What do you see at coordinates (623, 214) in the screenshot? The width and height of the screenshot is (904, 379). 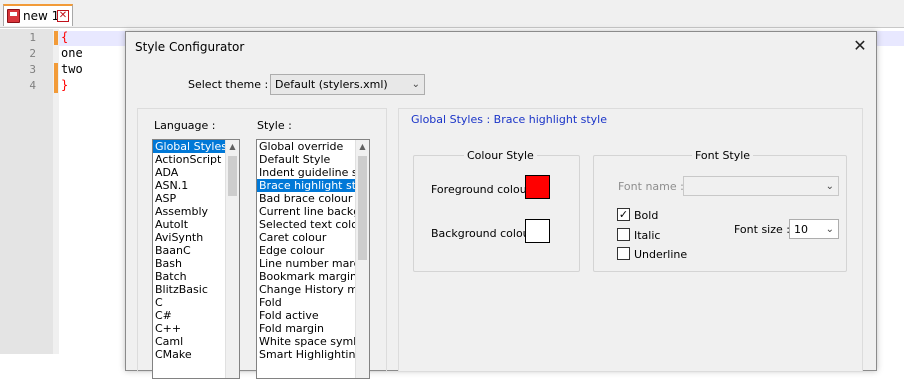 I see `bold-checkbox: ✓` at bounding box center [623, 214].